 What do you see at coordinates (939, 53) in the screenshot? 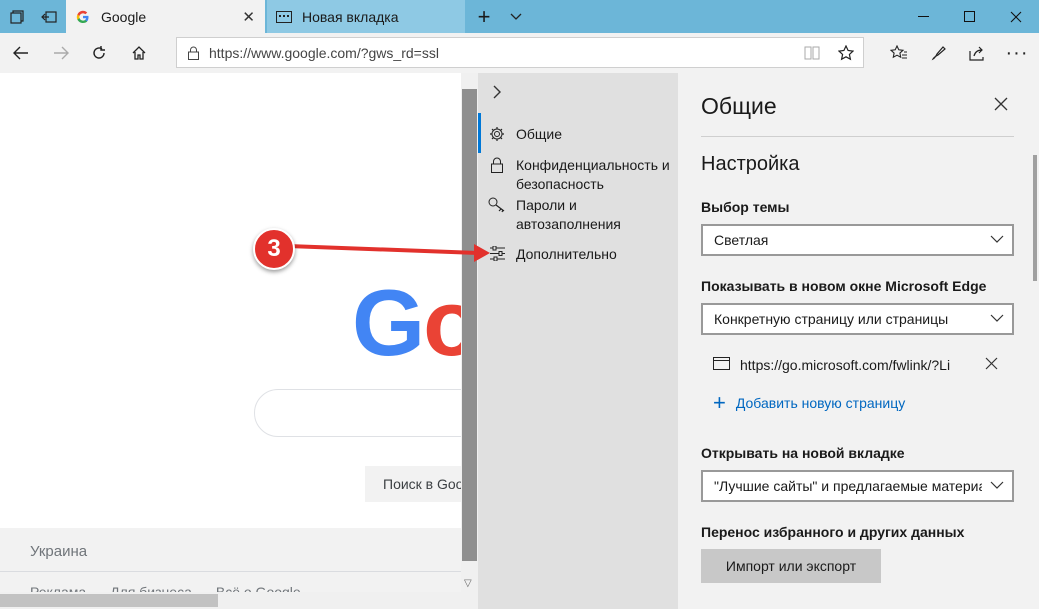
I see `pen-icon` at bounding box center [939, 53].